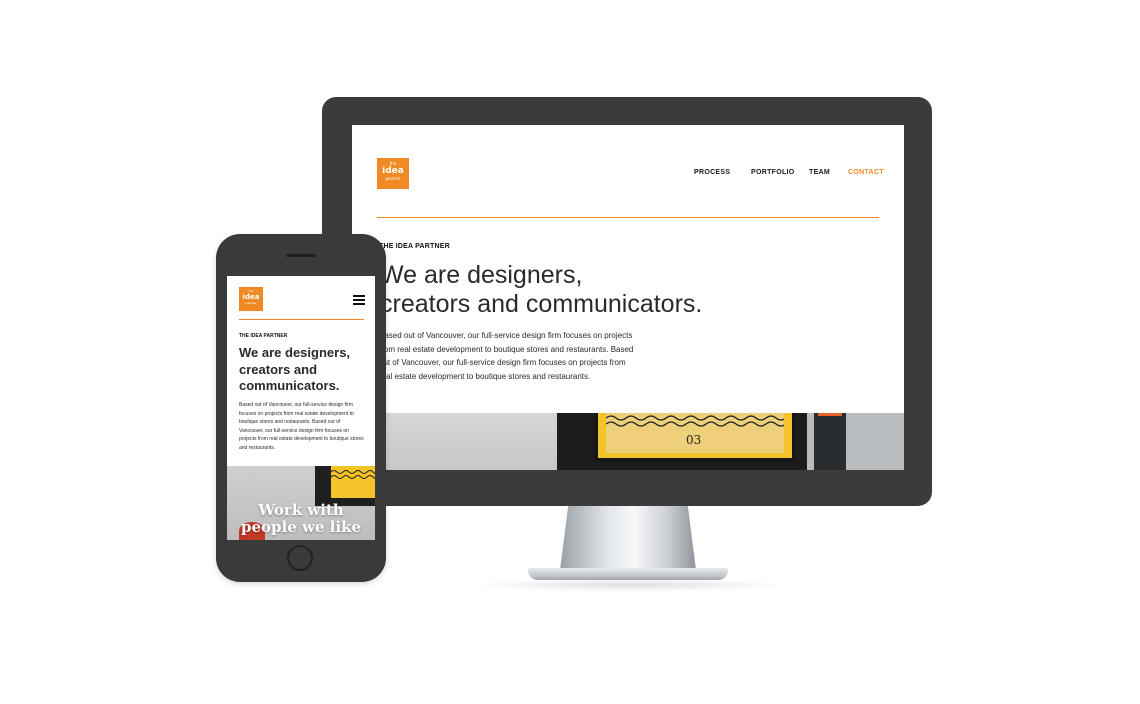 The image size is (1140, 704). Describe the element at coordinates (301, 255) in the screenshot. I see `phone-speaker` at that location.